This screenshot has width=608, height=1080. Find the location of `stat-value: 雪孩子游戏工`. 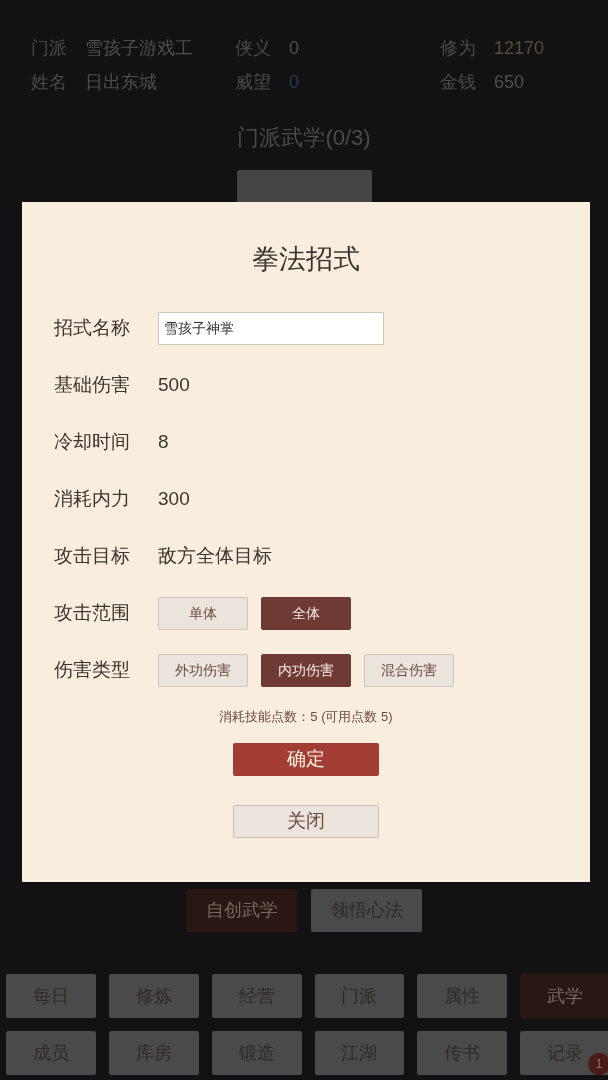

stat-value: 雪孩子游戏工 is located at coordinates (139, 48).